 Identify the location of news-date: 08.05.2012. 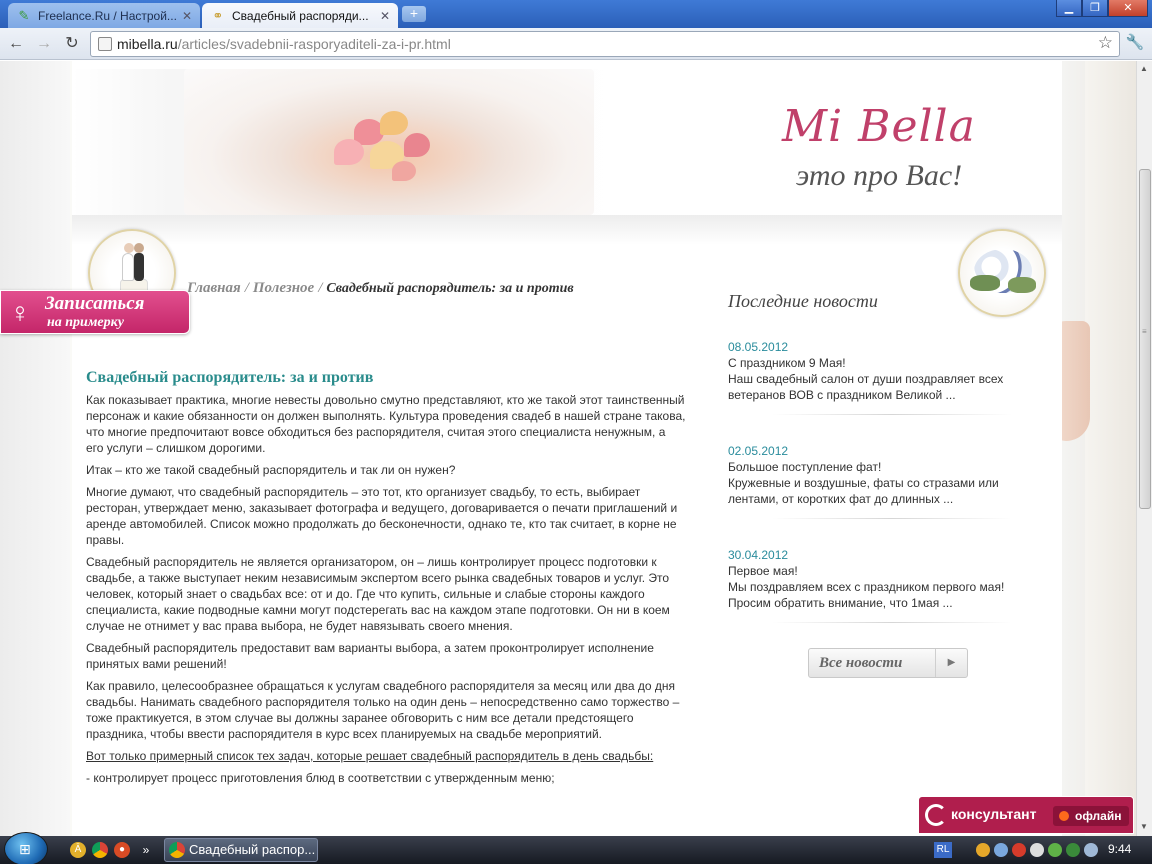
(758, 347).